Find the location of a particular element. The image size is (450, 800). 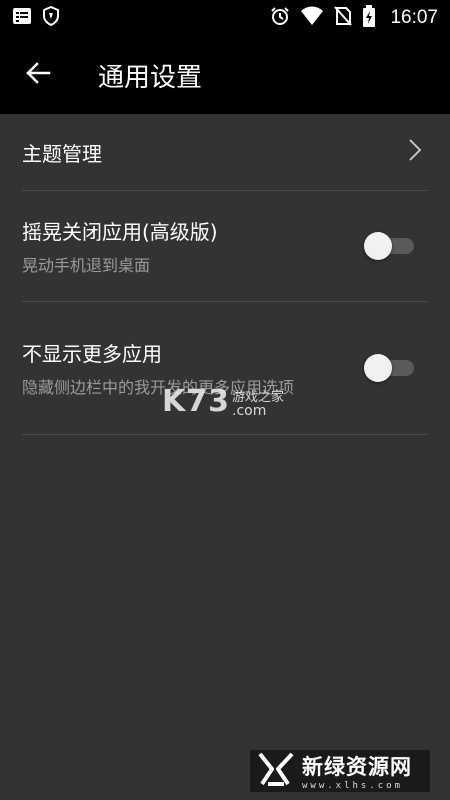

back-button is located at coordinates (38, 75).